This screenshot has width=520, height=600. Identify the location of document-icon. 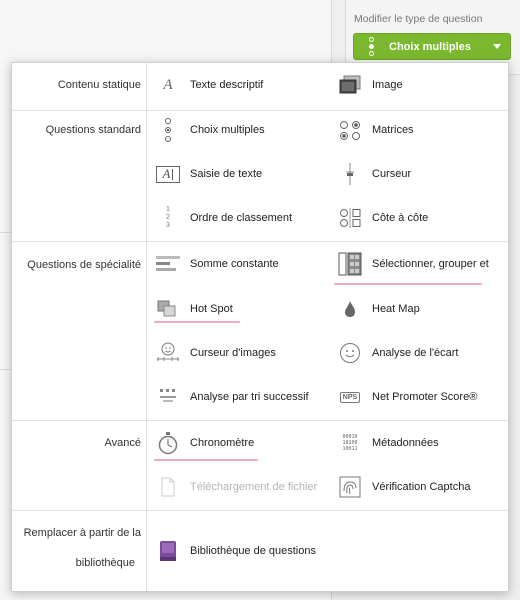
(168, 487).